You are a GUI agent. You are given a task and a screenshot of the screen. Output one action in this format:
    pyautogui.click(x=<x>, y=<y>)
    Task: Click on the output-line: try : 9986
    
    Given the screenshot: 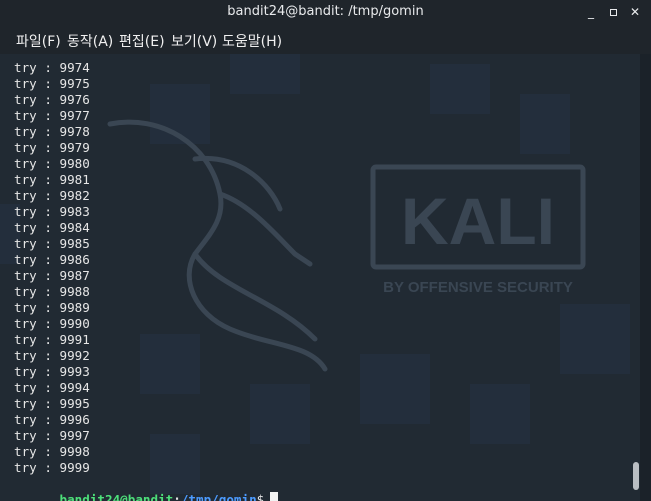 What is the action you would take?
    pyautogui.click(x=52, y=259)
    